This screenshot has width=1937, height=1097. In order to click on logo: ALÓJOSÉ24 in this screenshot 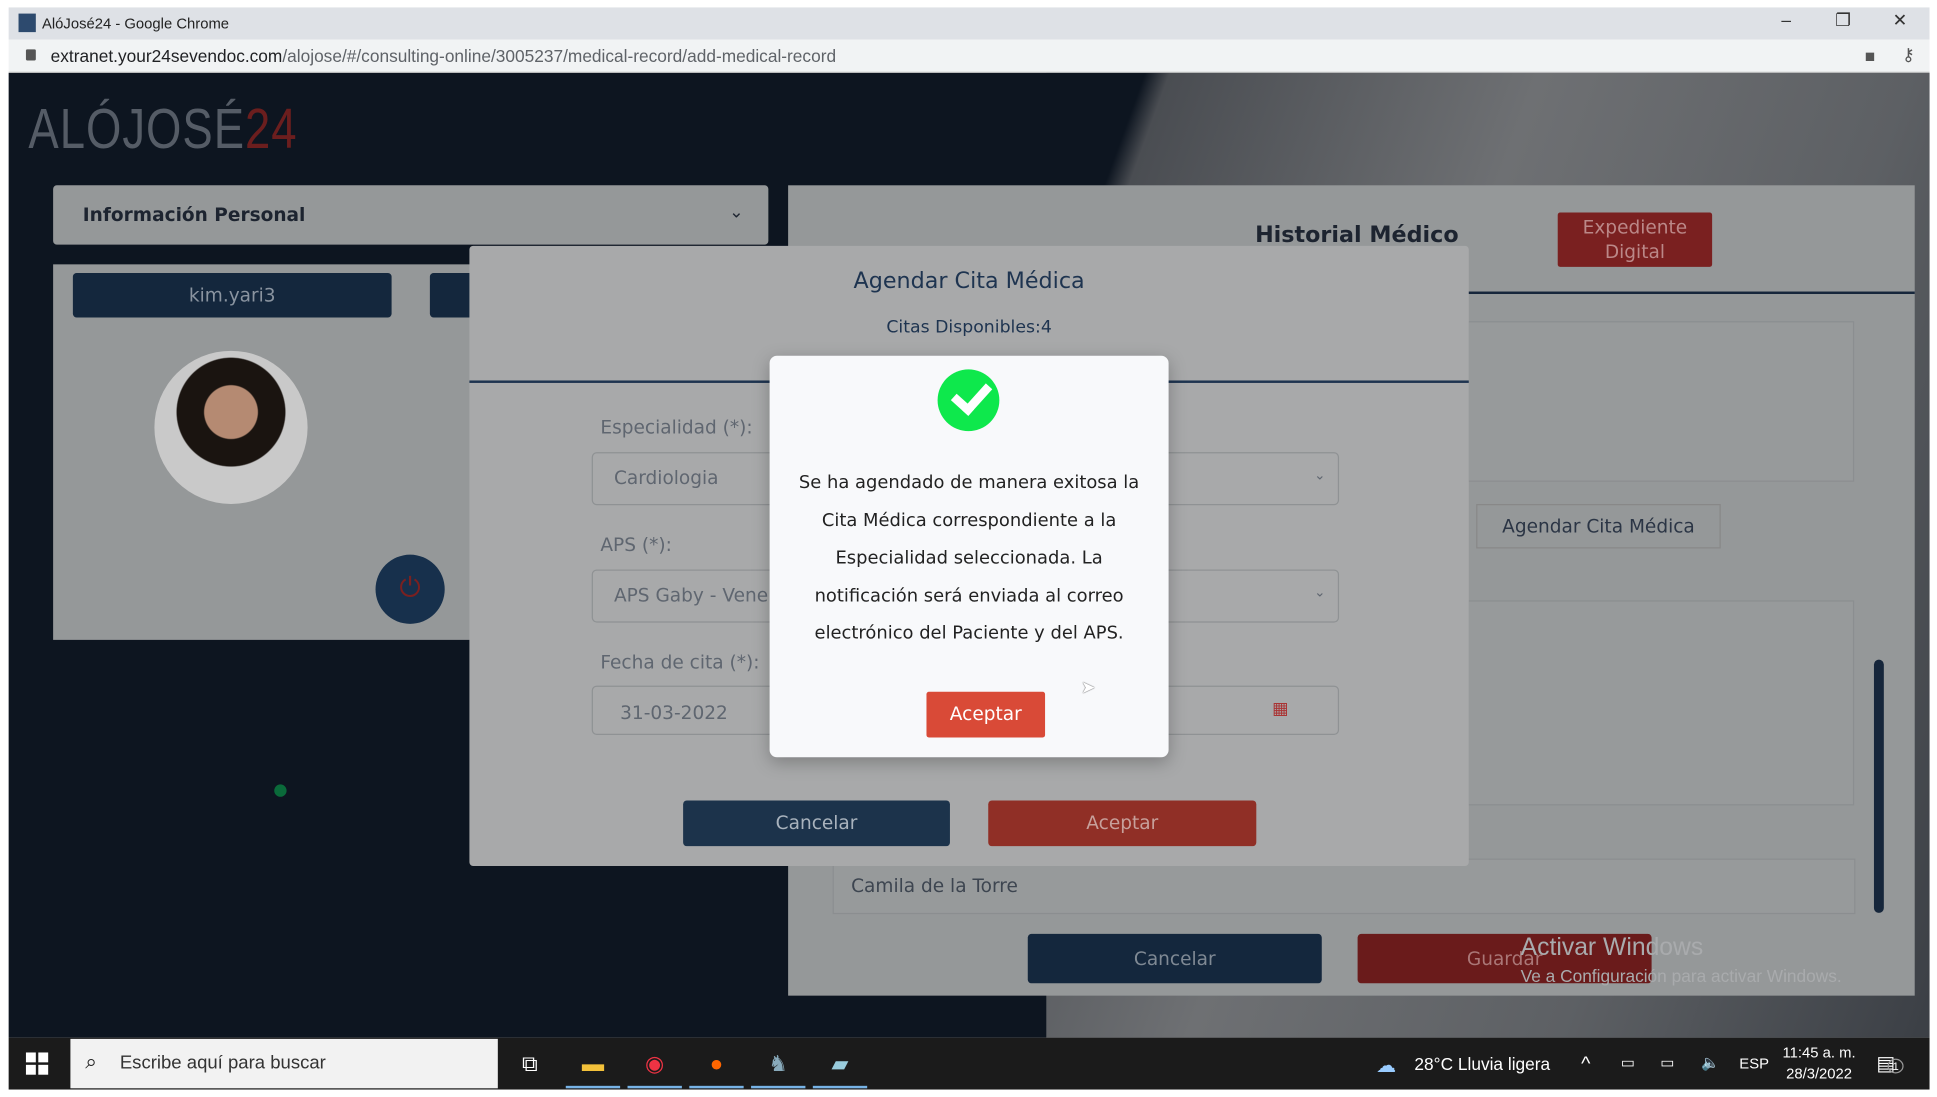, I will do `click(162, 128)`.